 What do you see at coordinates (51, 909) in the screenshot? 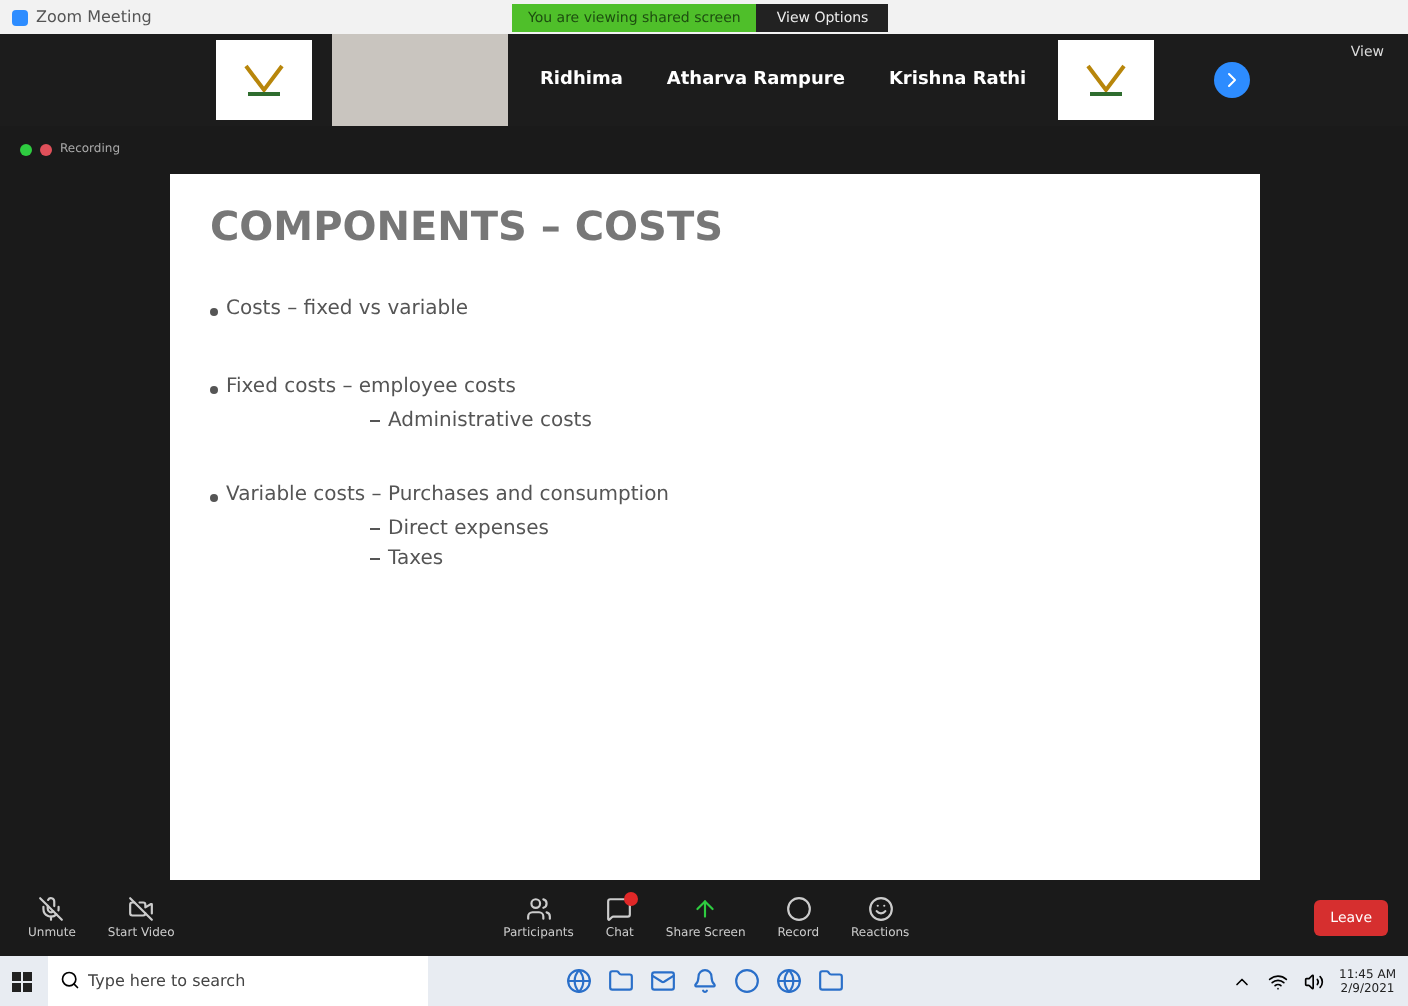
I see `mic-icon` at bounding box center [51, 909].